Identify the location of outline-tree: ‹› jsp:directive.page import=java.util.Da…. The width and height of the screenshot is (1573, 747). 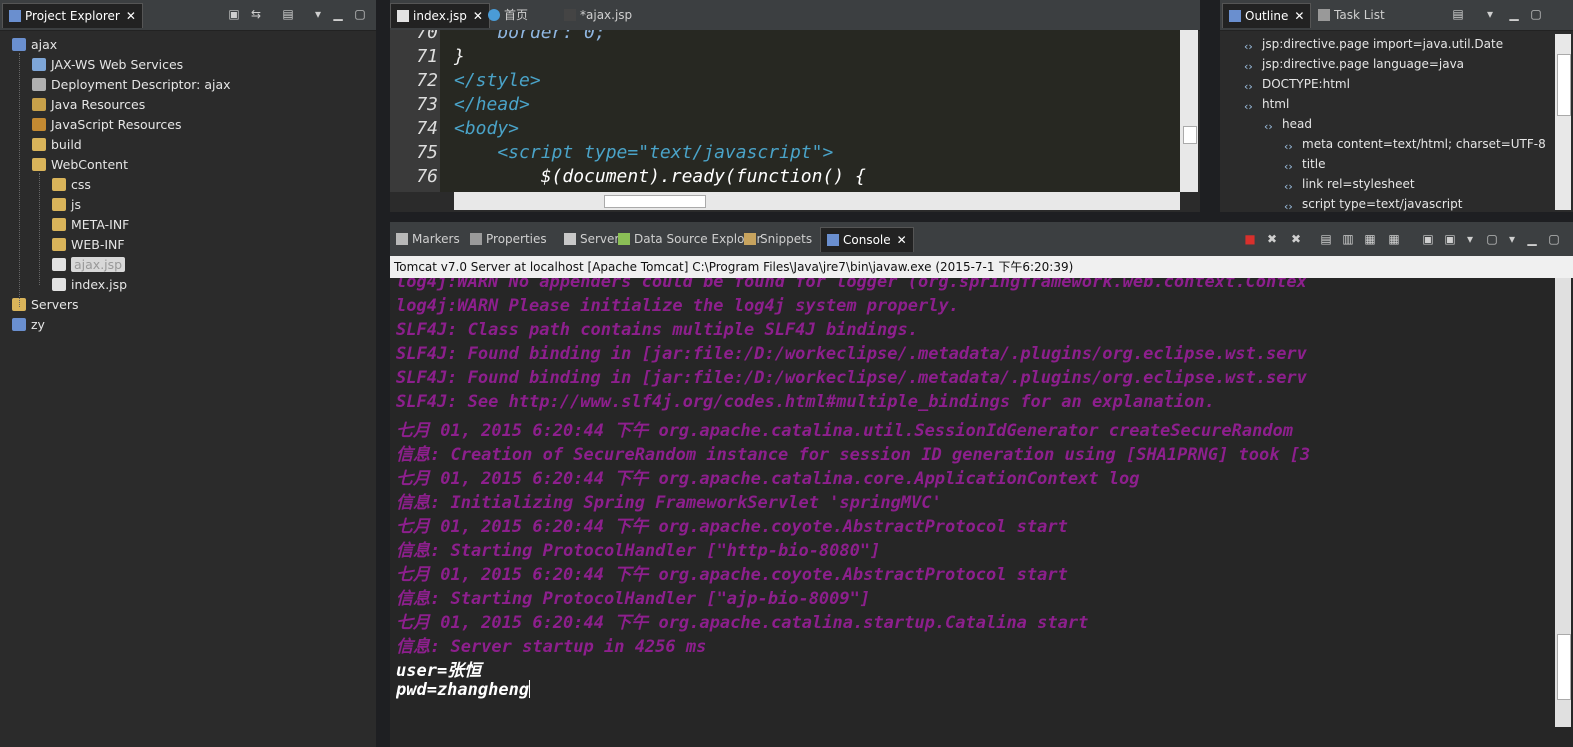
(1386, 123).